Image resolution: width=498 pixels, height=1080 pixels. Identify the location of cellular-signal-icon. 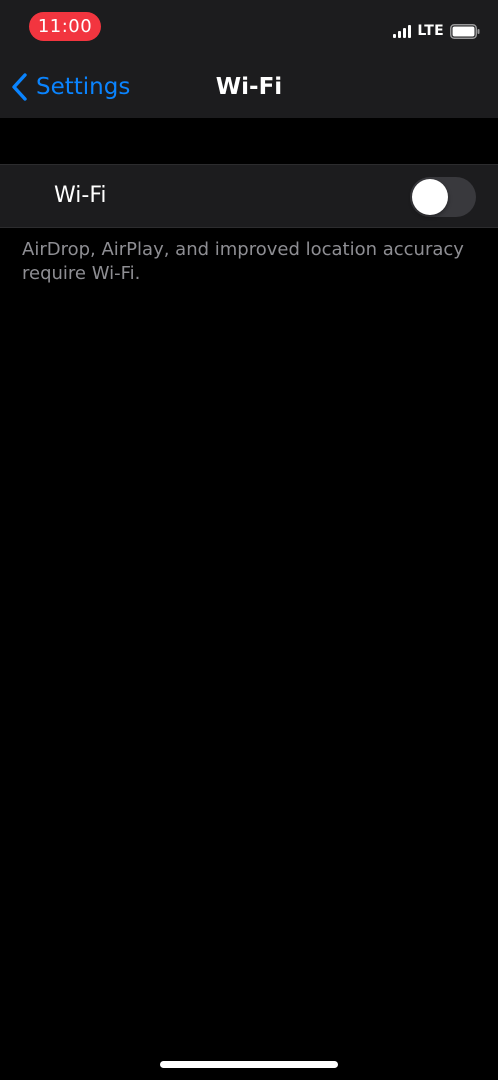
(402, 31).